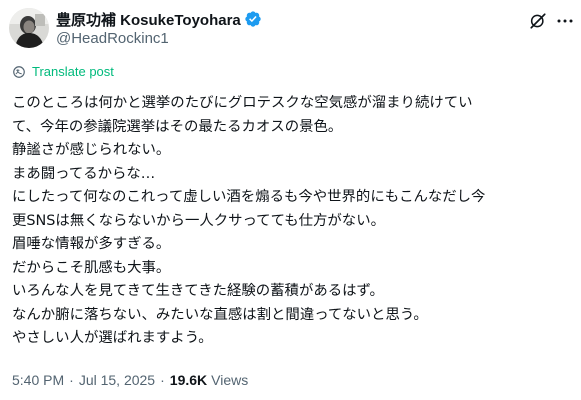  What do you see at coordinates (117, 380) in the screenshot?
I see `post-date: Jul 15, 2025` at bounding box center [117, 380].